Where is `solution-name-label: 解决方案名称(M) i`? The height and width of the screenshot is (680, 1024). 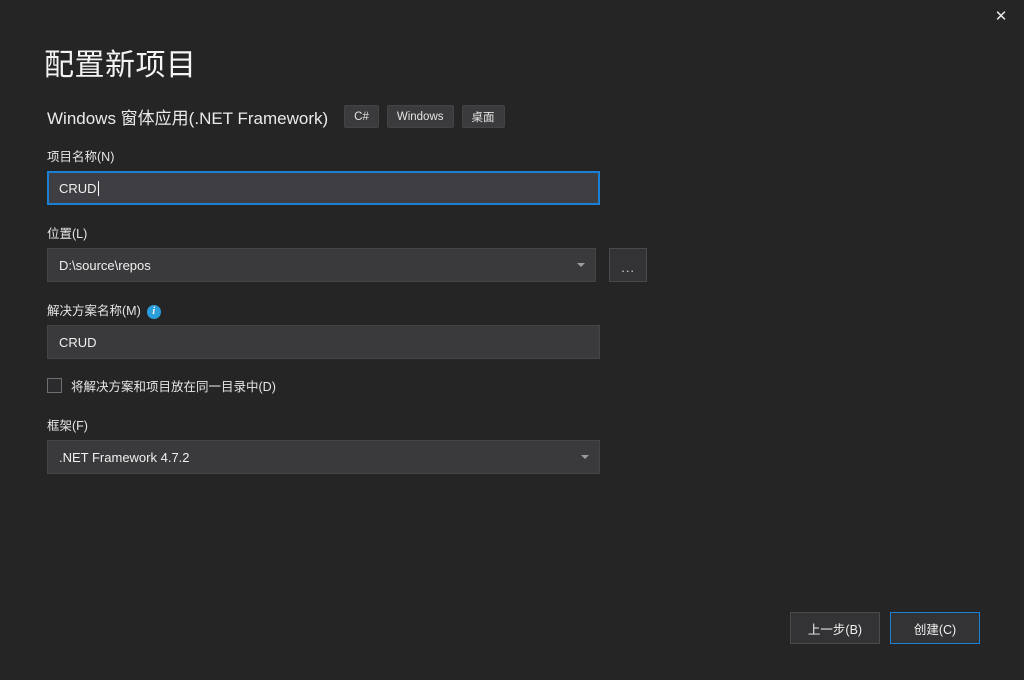
solution-name-label: 解决方案名称(M) i is located at coordinates (347, 311).